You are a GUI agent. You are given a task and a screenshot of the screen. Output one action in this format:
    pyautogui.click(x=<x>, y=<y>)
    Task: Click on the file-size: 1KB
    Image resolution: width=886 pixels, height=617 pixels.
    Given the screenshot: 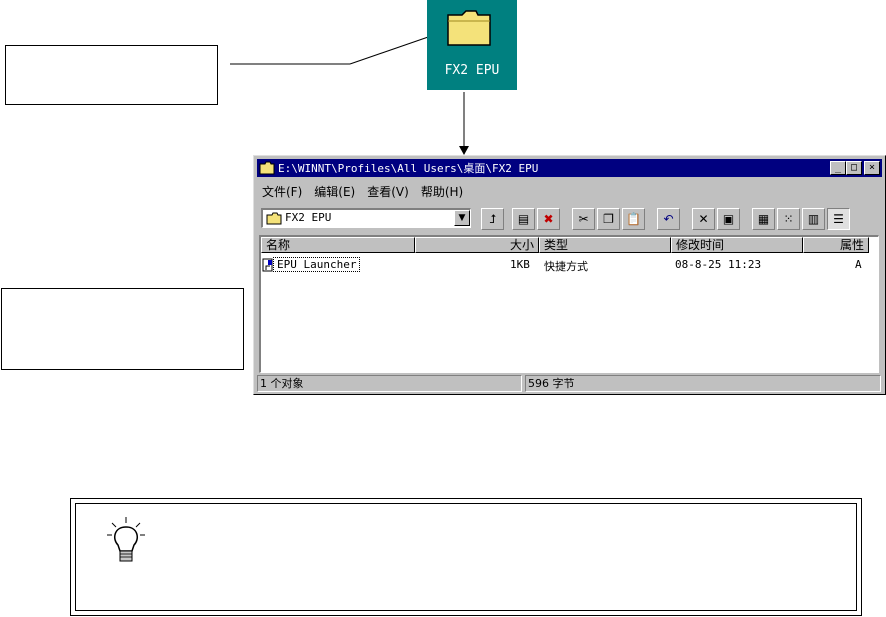 What is the action you would take?
    pyautogui.click(x=520, y=264)
    